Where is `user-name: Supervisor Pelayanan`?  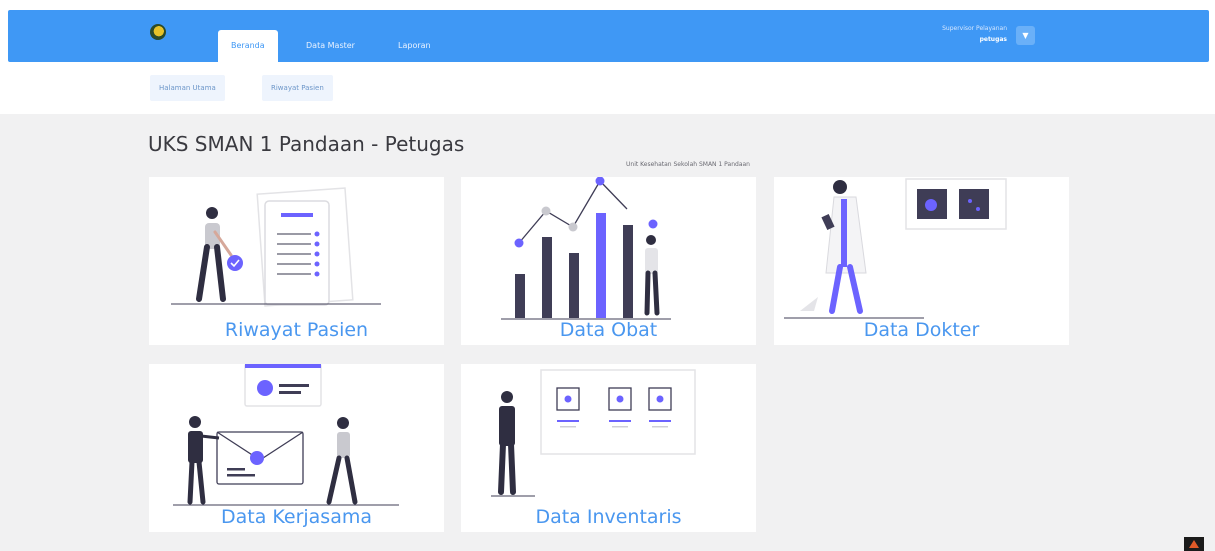
user-name: Supervisor Pelayanan is located at coordinates (974, 28).